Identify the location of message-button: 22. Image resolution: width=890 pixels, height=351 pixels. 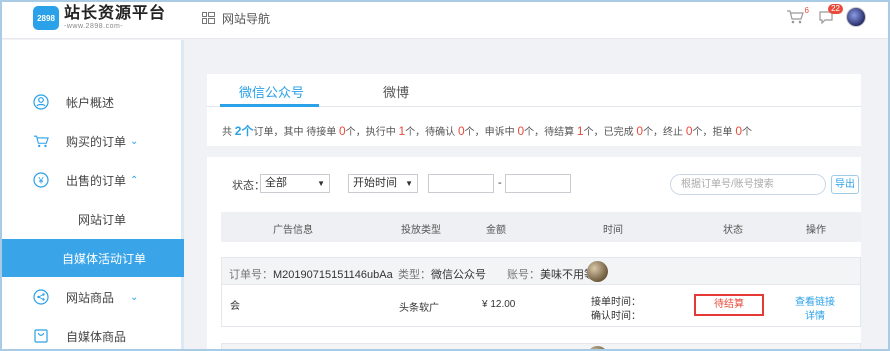
(830, 14).